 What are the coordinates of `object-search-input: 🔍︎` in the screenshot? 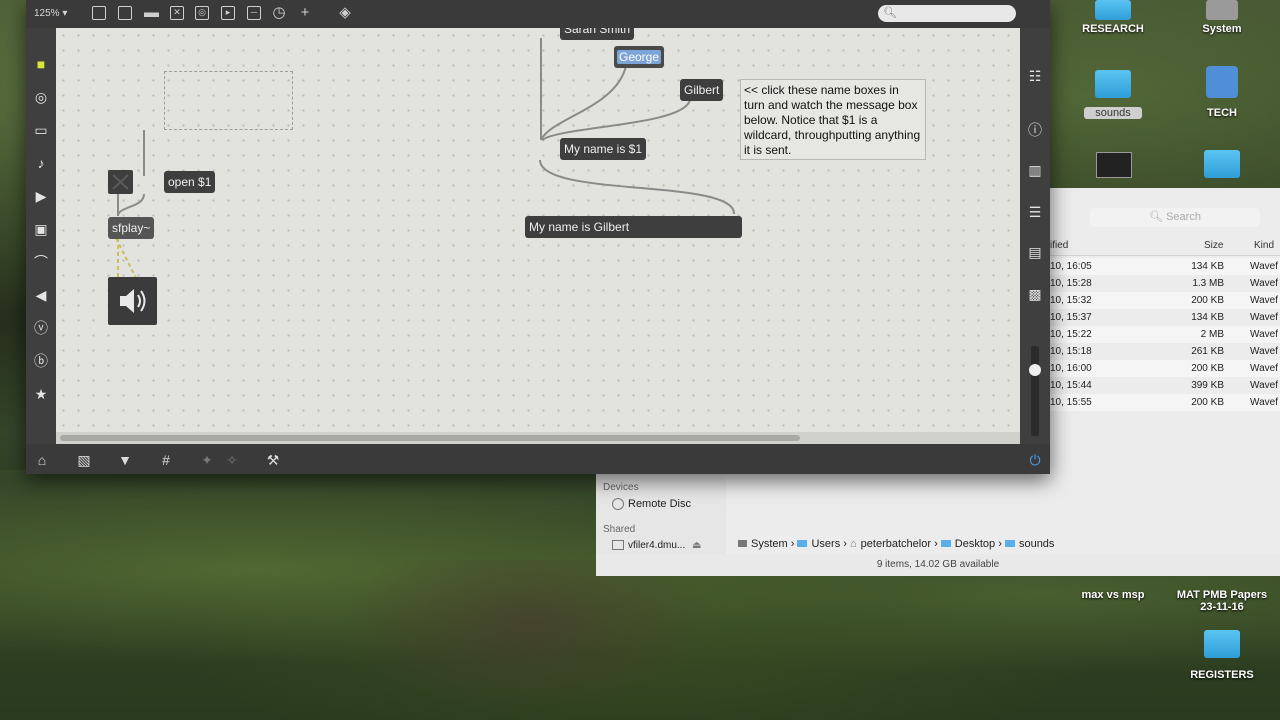 It's located at (947, 13).